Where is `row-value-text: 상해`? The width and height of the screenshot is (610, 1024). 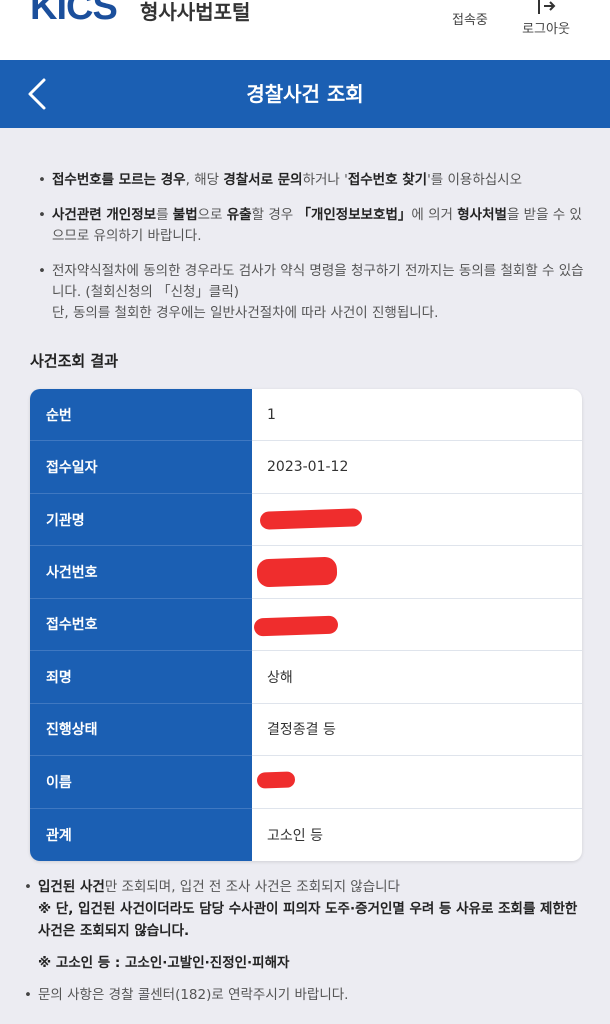
row-value-text: 상해 is located at coordinates (280, 677).